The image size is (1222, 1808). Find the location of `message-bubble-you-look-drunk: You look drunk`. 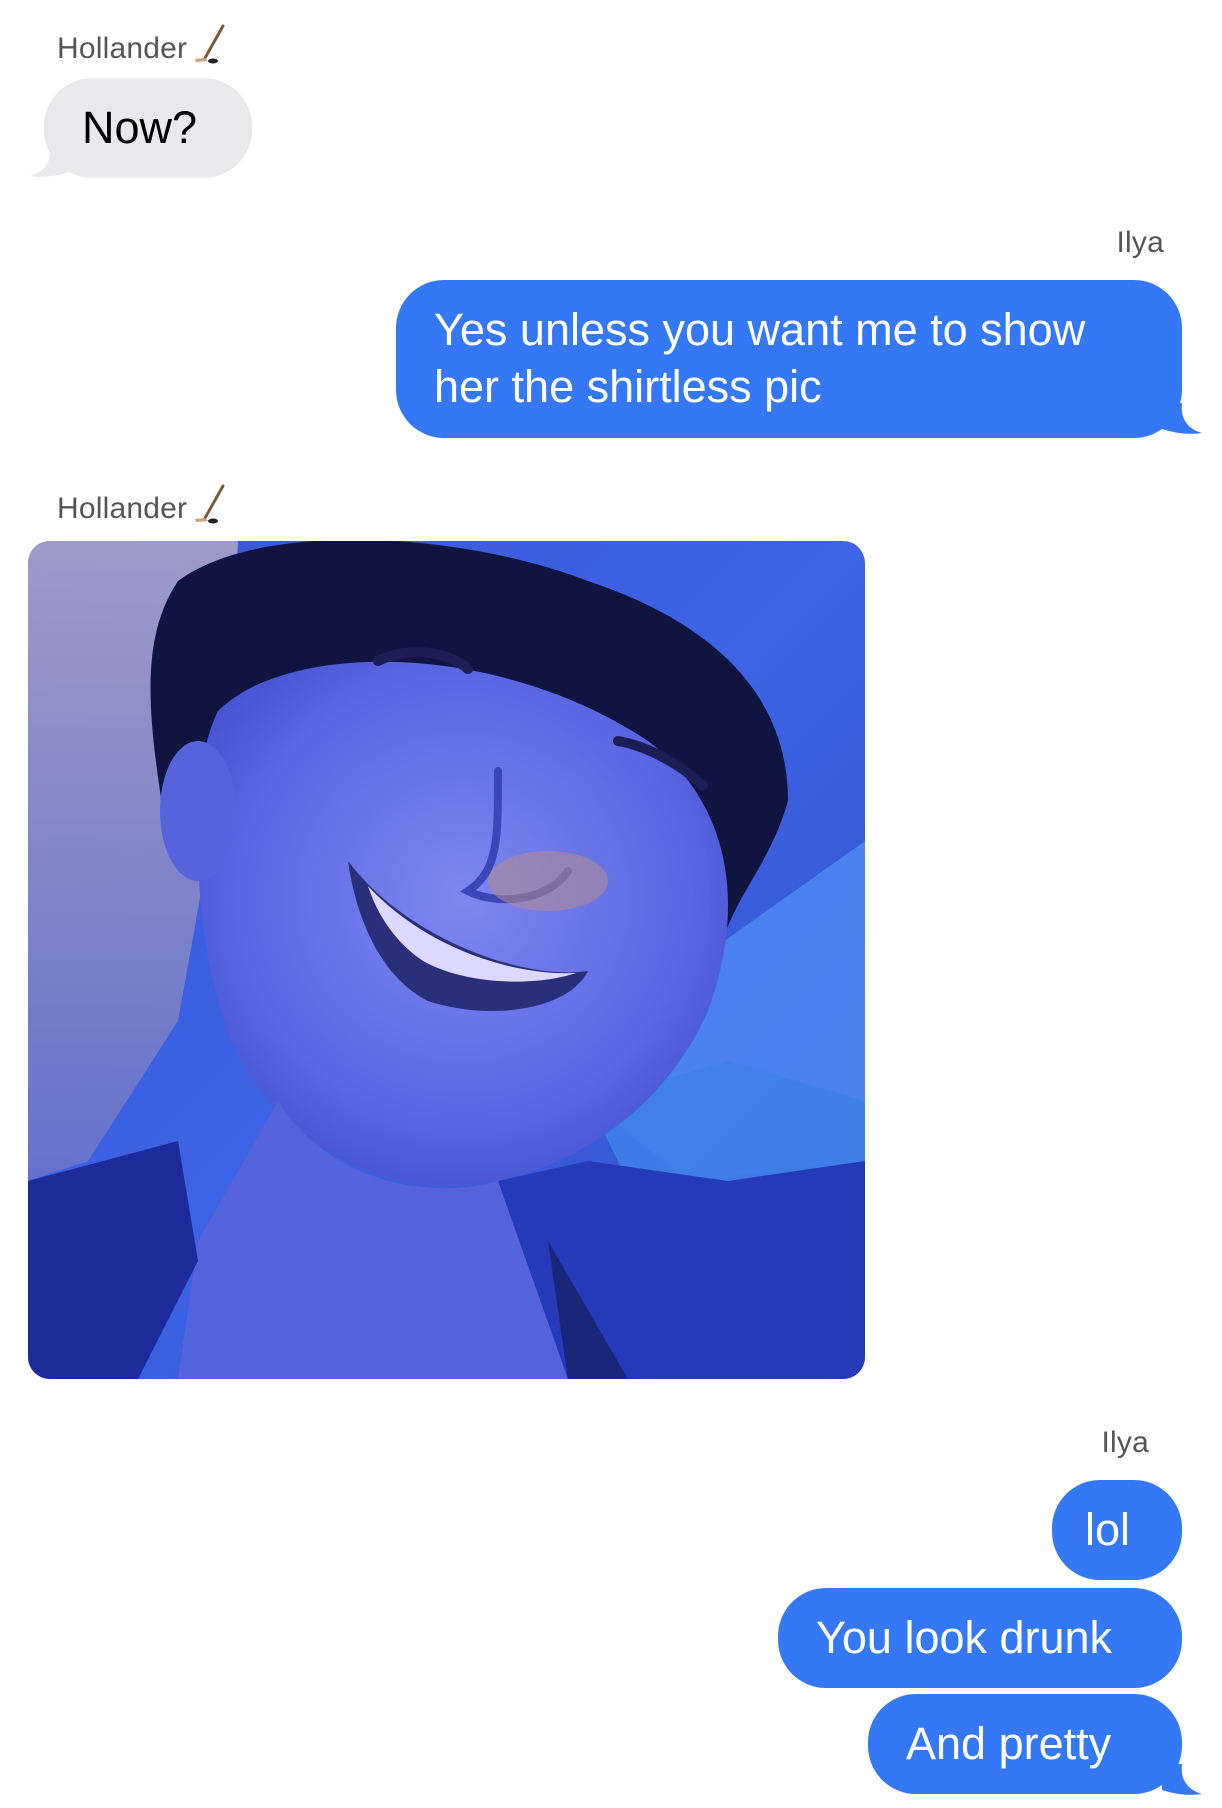

message-bubble-you-look-drunk: You look drunk is located at coordinates (980, 1638).